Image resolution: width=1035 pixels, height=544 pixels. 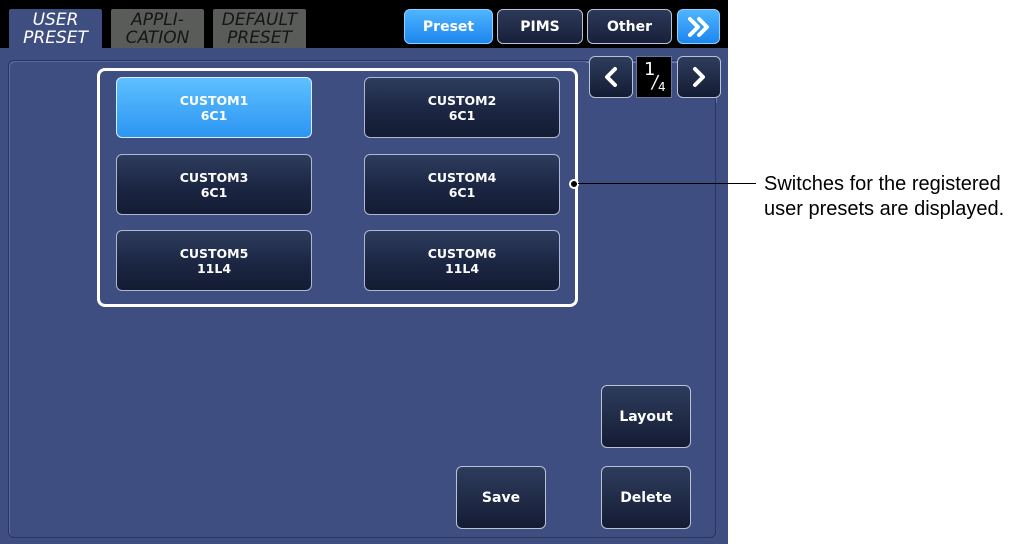 I want to click on layout-button: Layout, so click(x=646, y=416).